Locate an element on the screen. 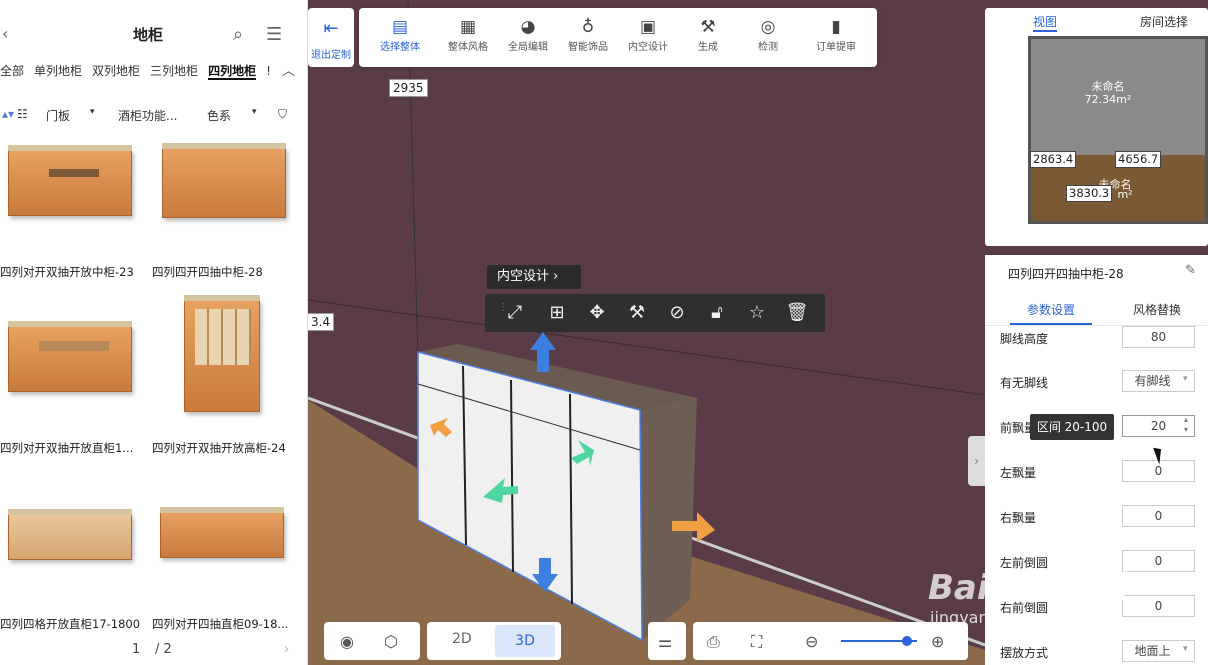  product-card: 四列对开双抽开放高柜-24 is located at coordinates (227, 376).